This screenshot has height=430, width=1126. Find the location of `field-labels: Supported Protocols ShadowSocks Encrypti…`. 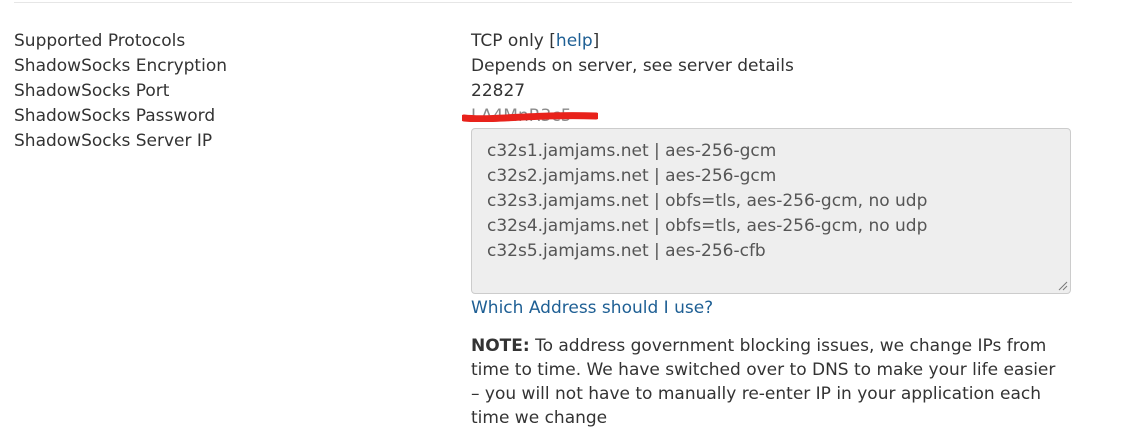

field-labels: Supported Protocols ShadowSocks Encrypti… is located at coordinates (224, 92).